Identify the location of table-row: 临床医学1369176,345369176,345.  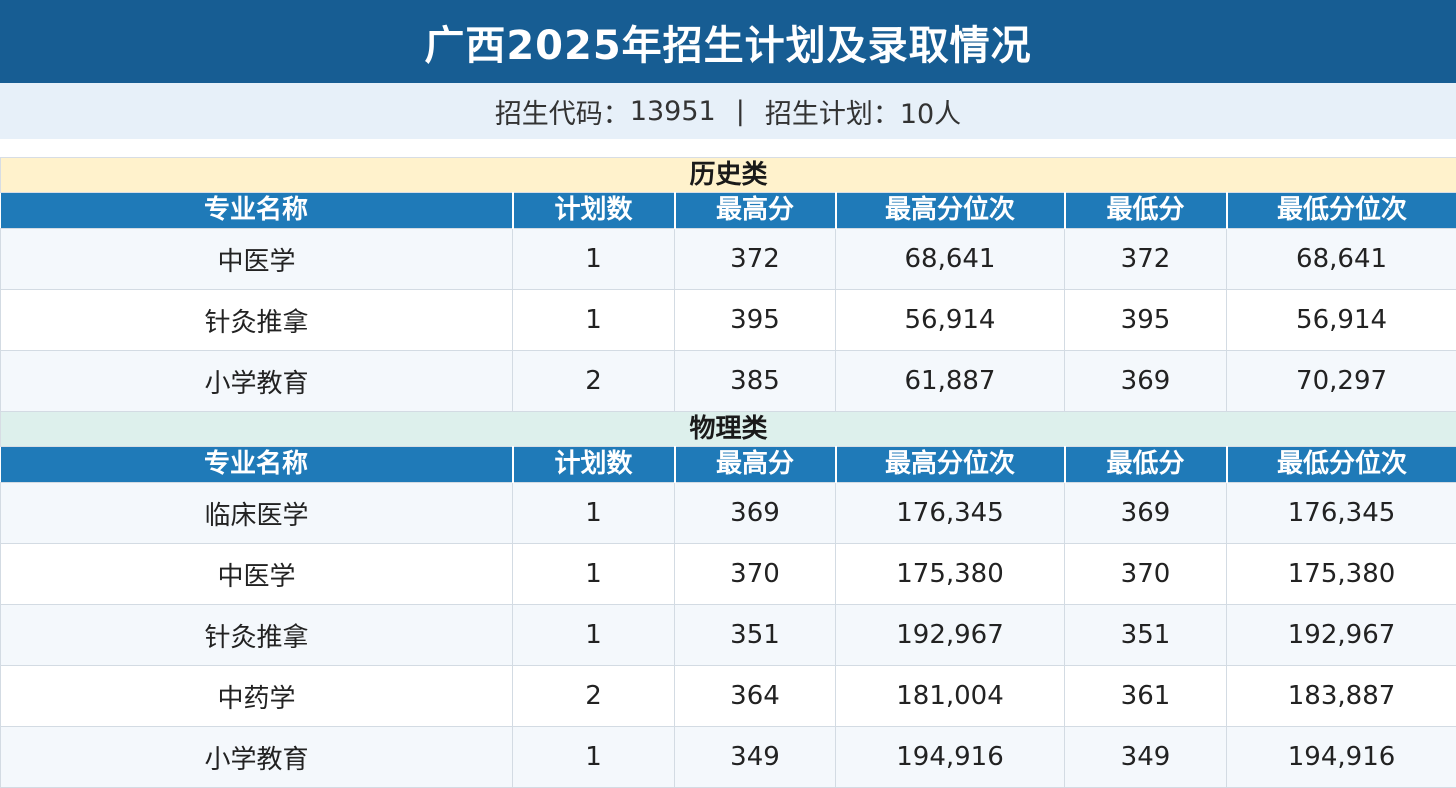
(728, 513).